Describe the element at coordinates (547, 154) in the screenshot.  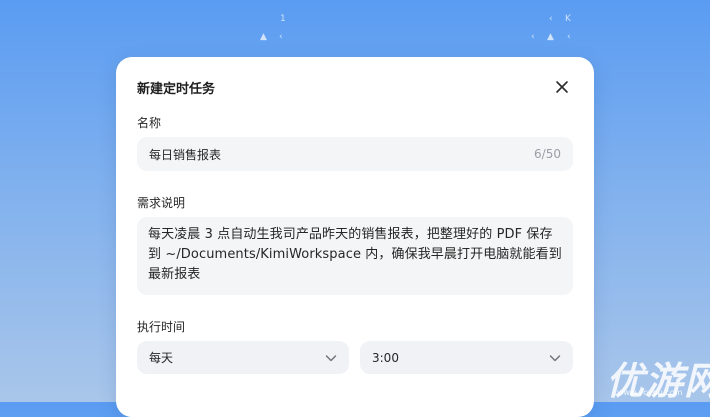
I see `name-char-counter: 6/50` at that location.